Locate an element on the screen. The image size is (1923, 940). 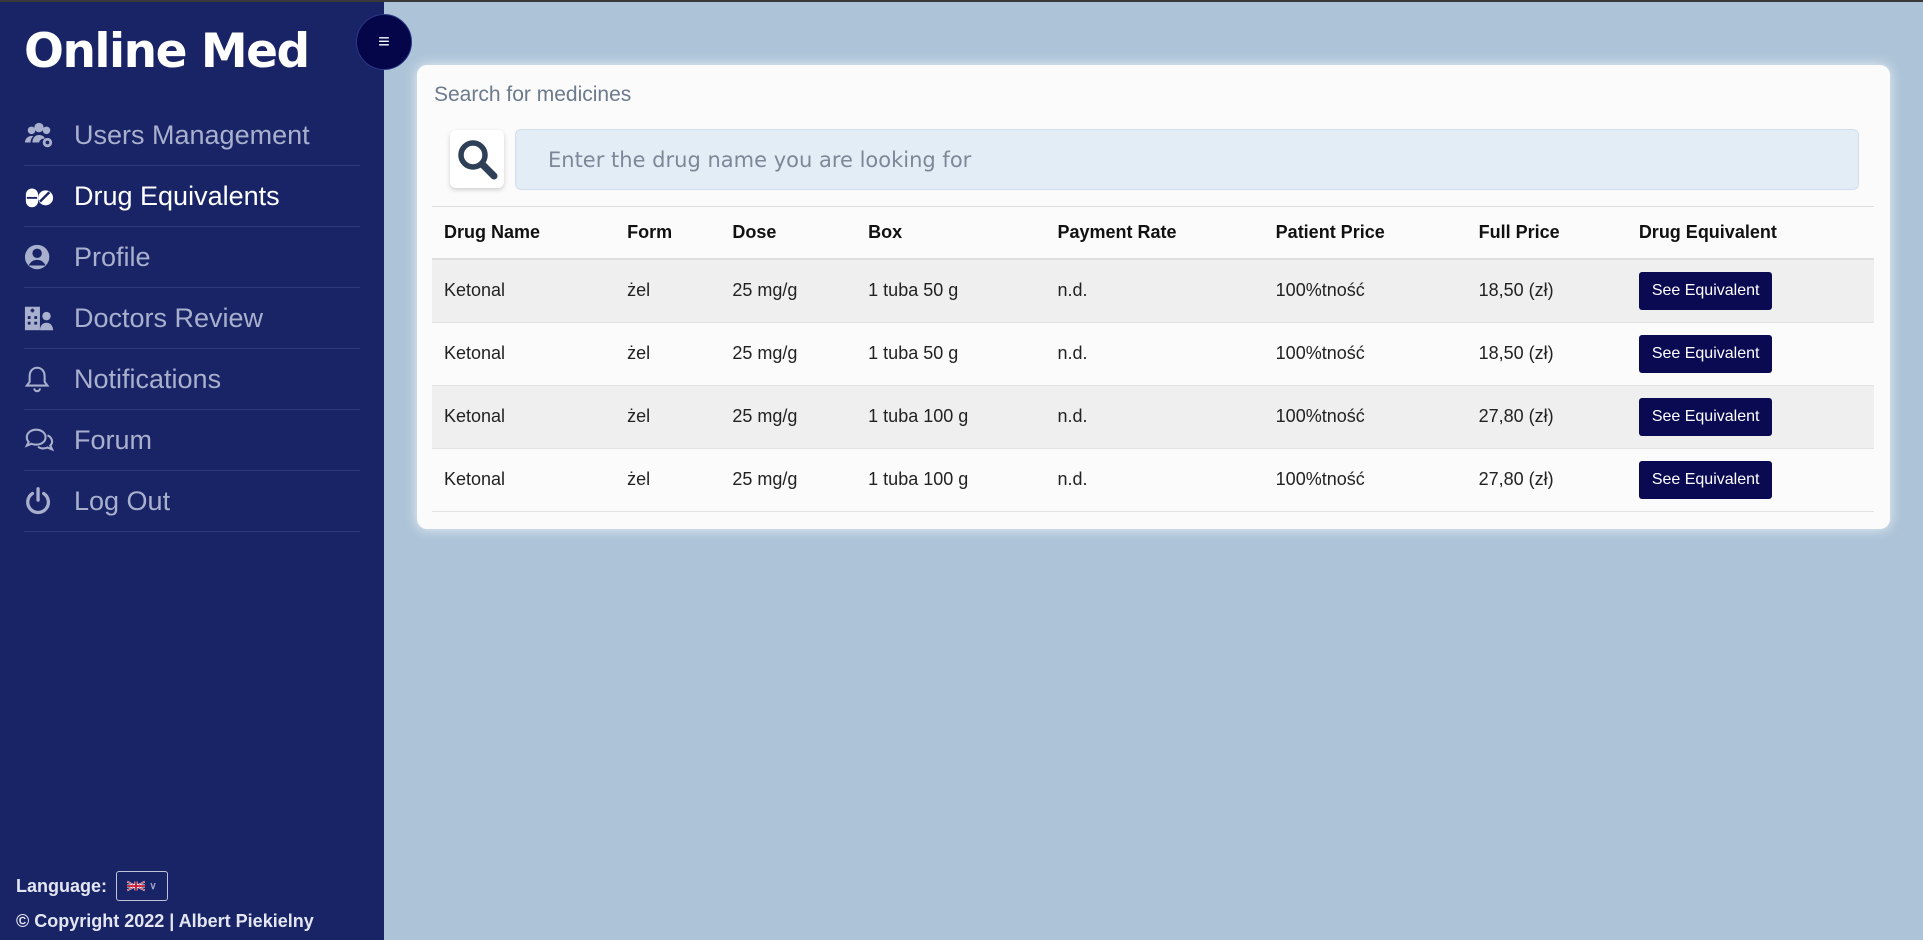
column-header-drug-name: Drug Name is located at coordinates (524, 233).